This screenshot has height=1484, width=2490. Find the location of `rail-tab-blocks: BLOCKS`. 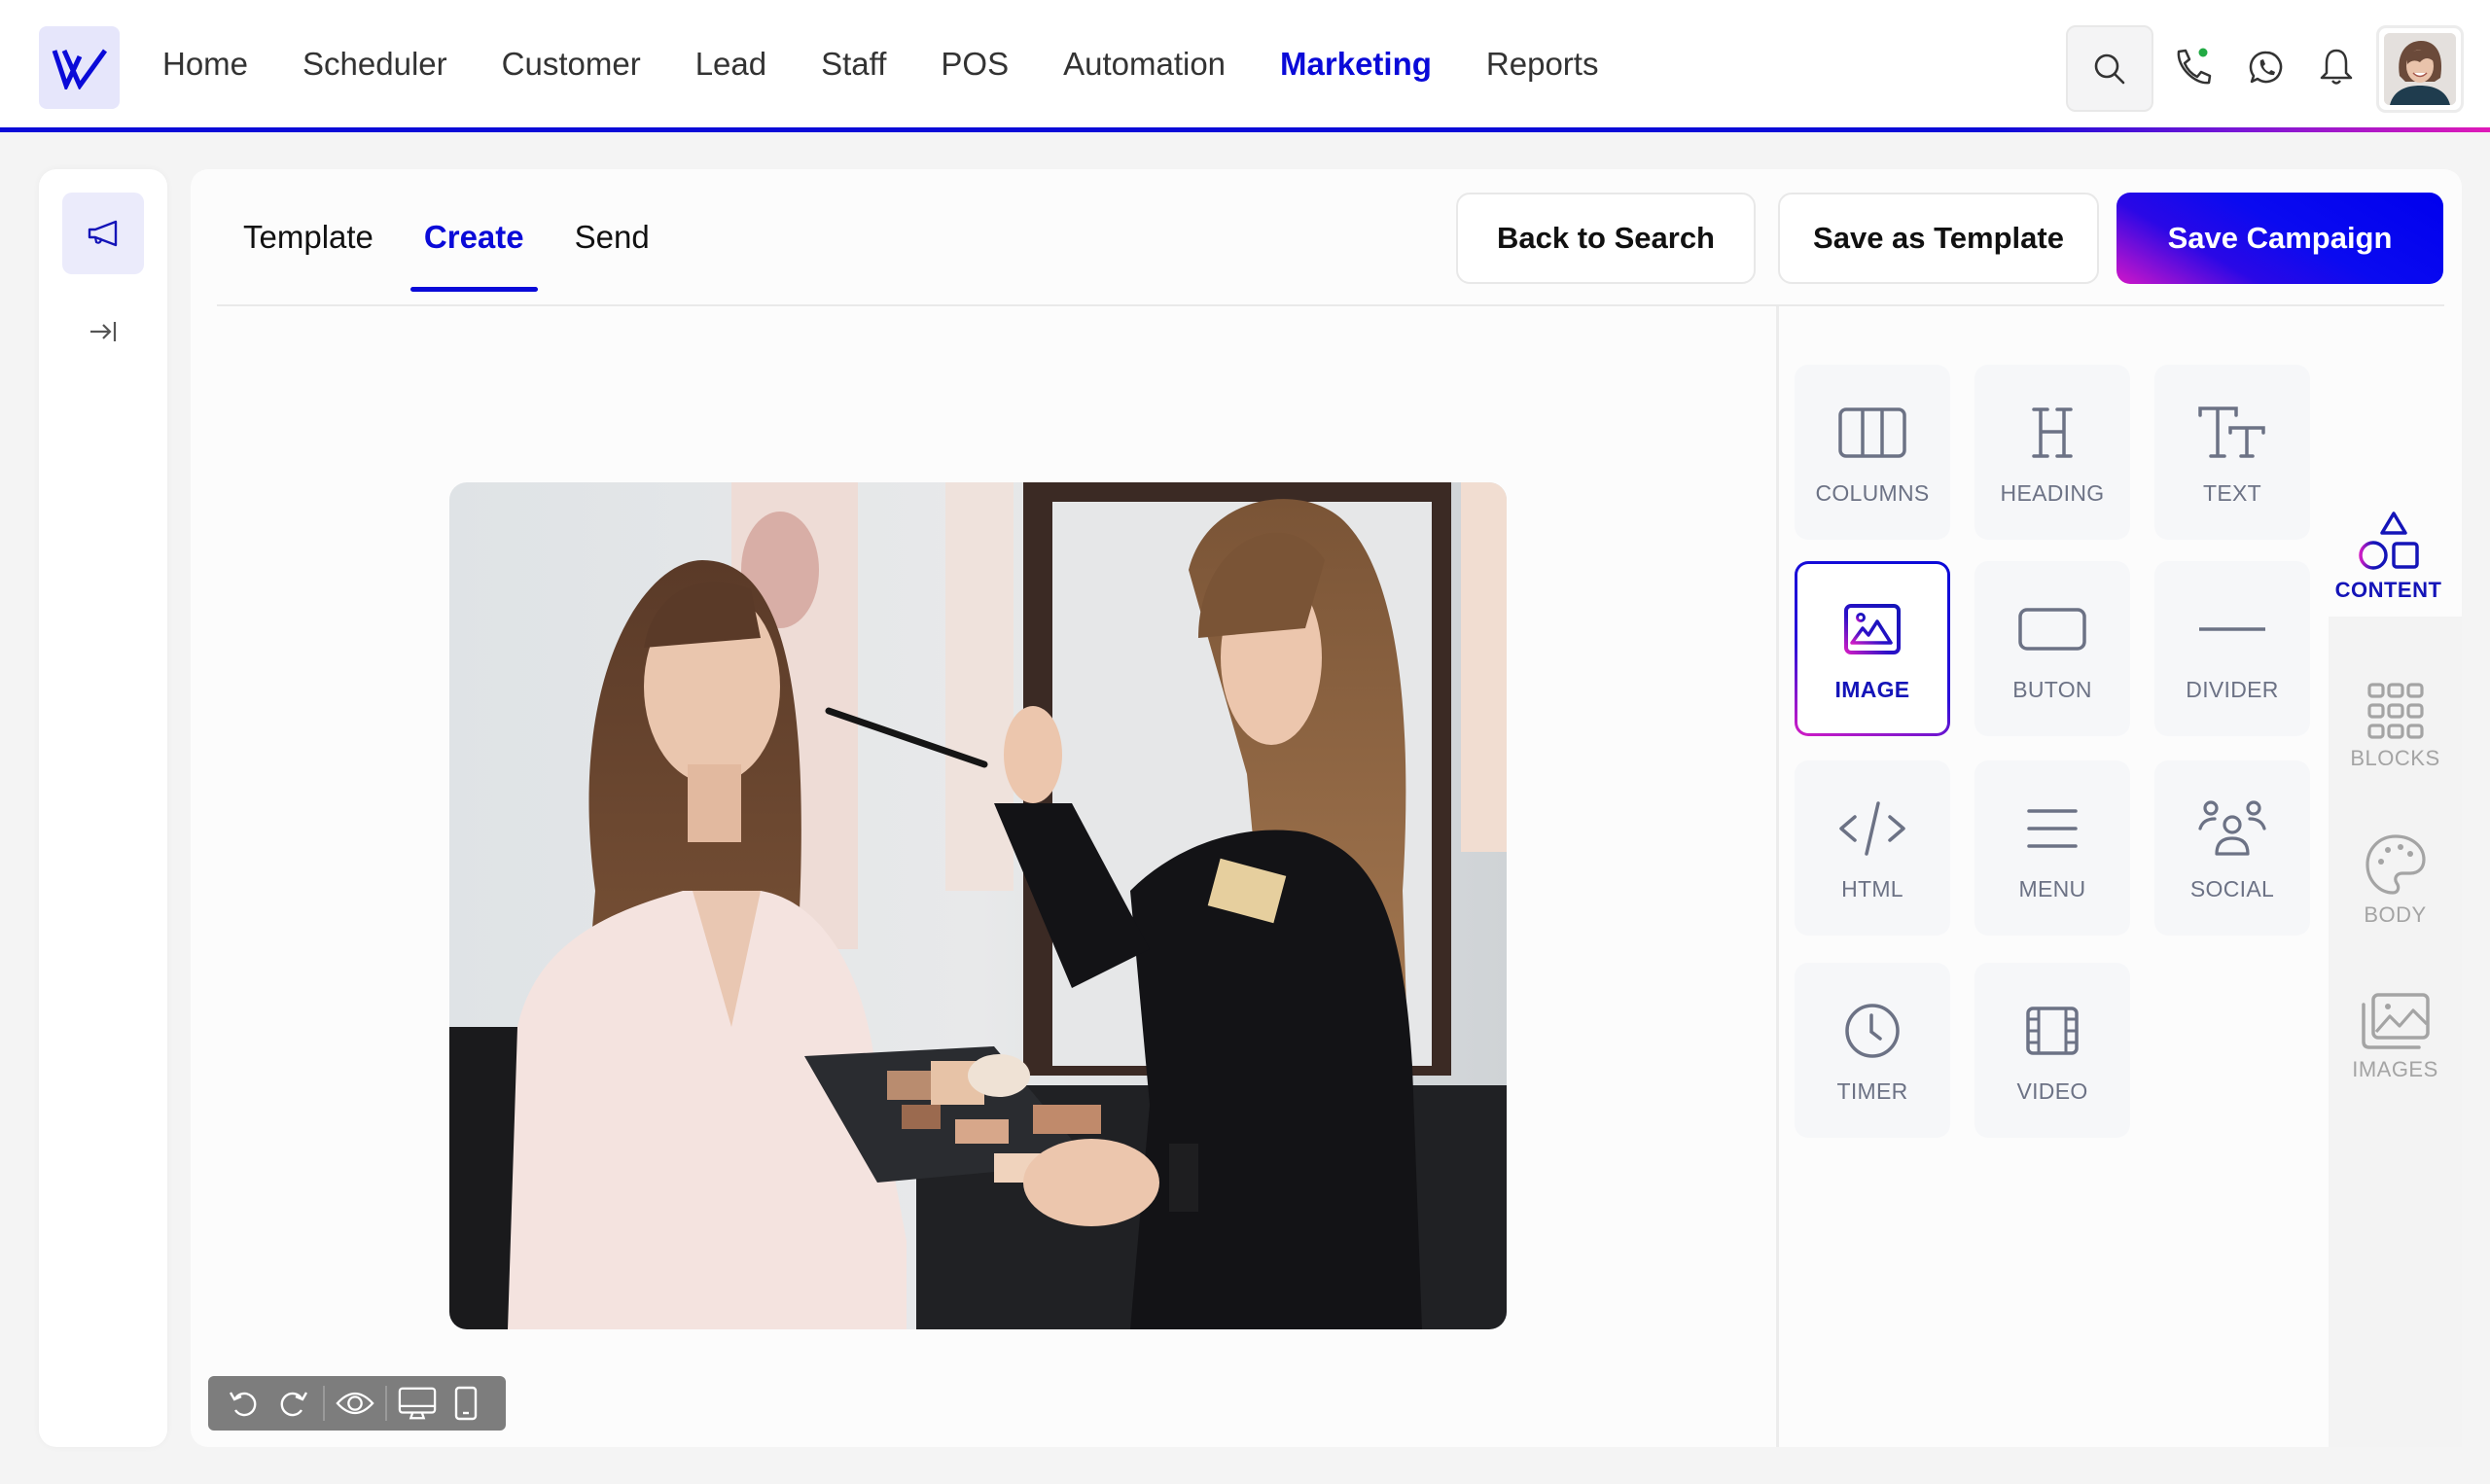

rail-tab-blocks: BLOCKS is located at coordinates (2395, 727).